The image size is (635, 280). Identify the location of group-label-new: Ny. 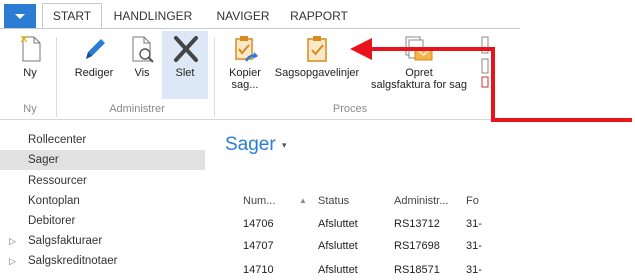
(30, 109).